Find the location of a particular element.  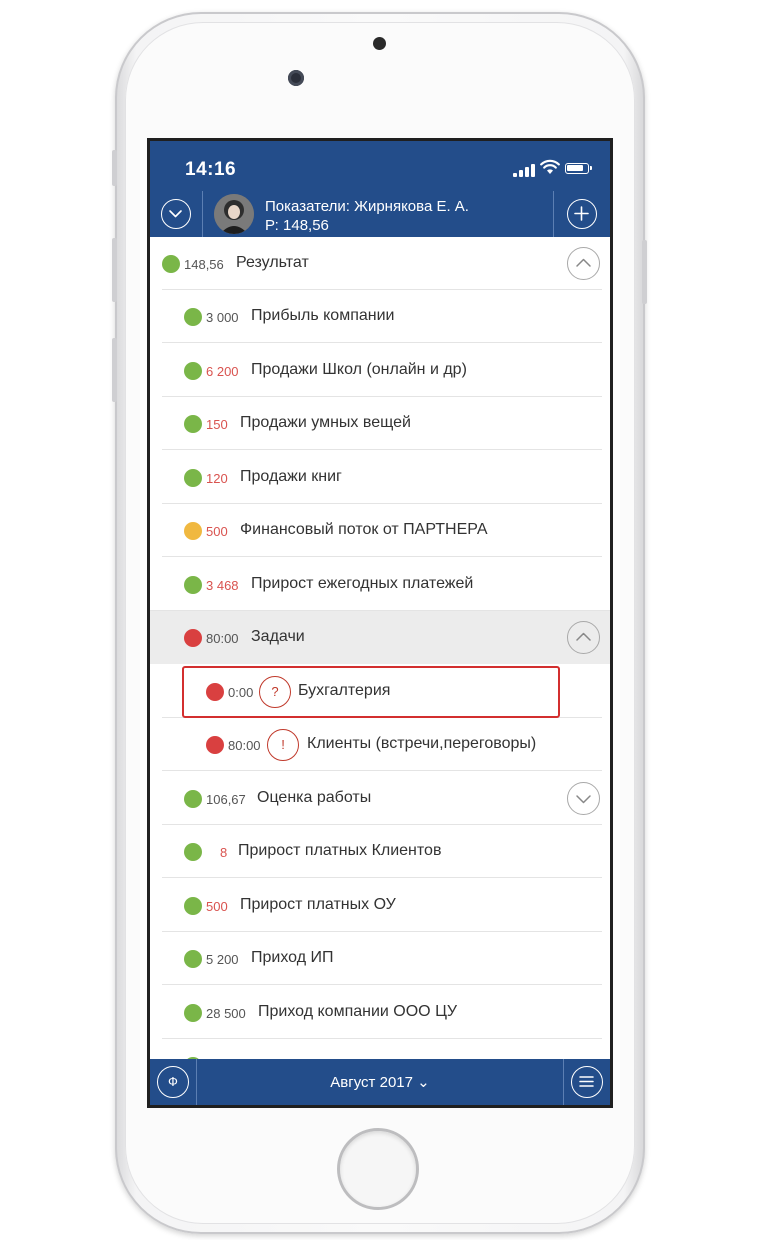

metric-label: Продажи умных вещей is located at coordinates (325, 422).